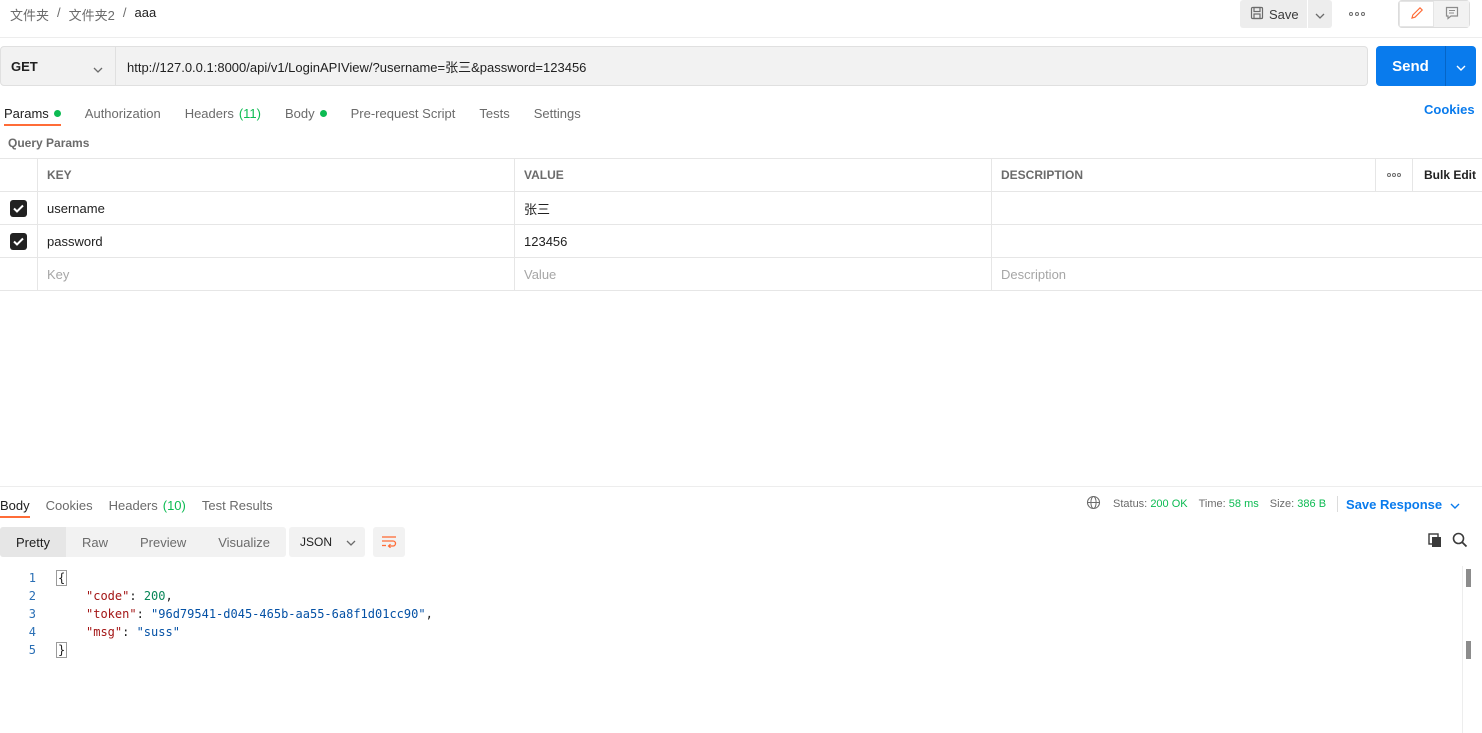 The height and width of the screenshot is (733, 1482). I want to click on view-mode-pretty: Pretty, so click(33, 542).